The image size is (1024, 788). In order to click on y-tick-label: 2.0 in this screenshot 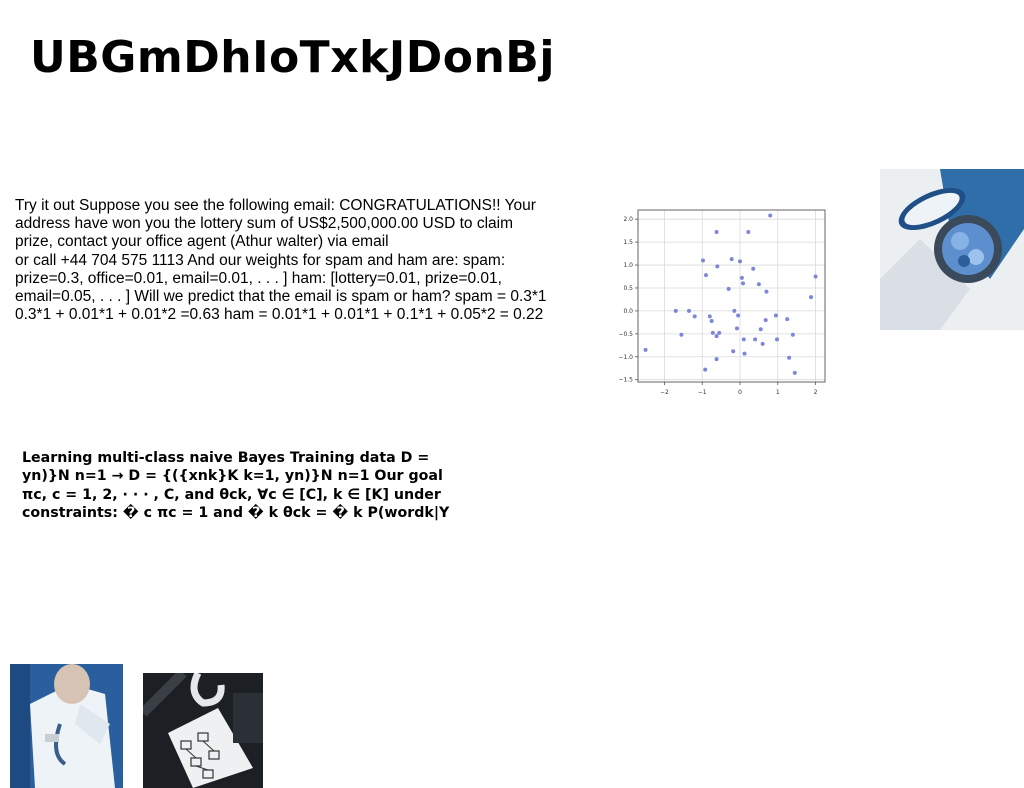, I will do `click(628, 219)`.